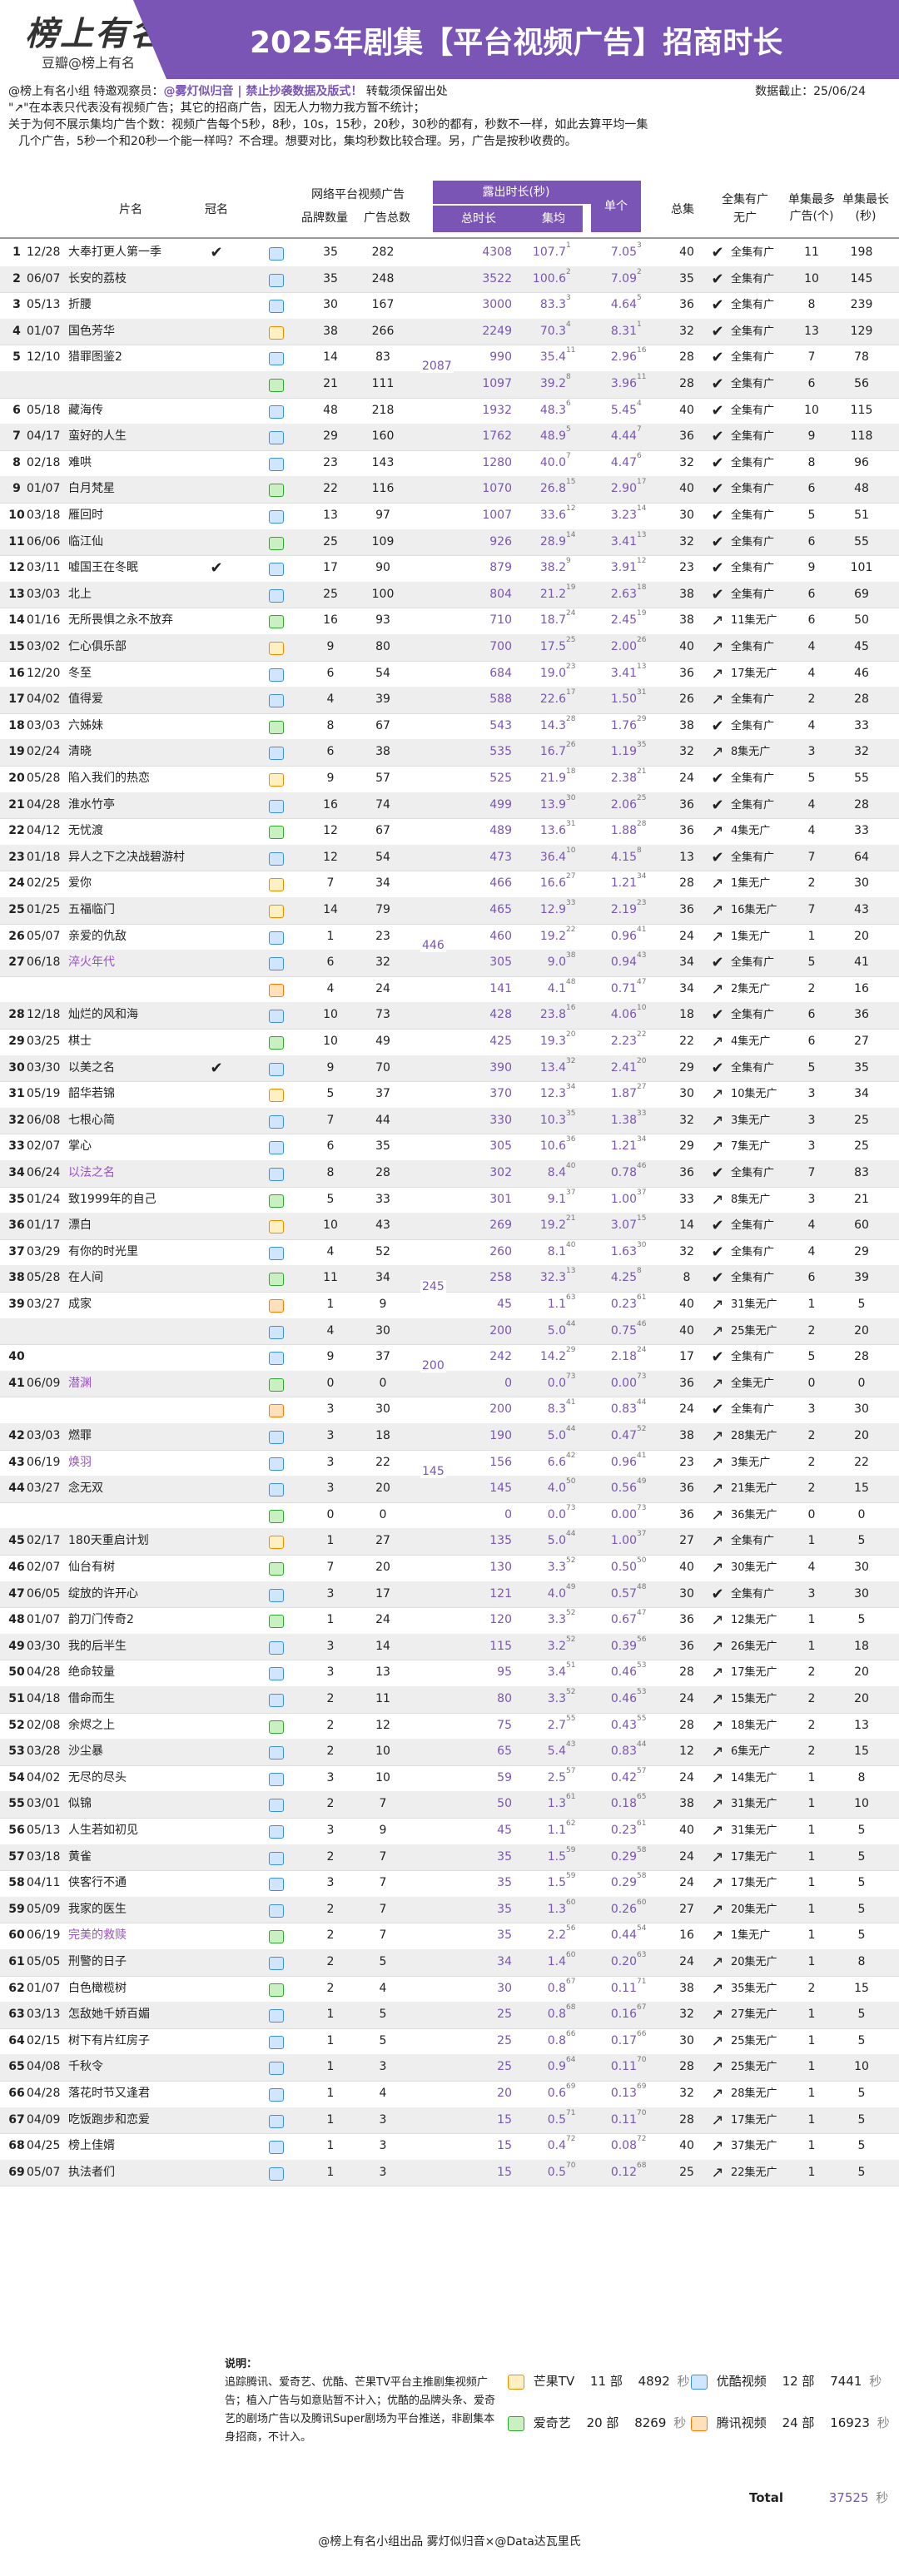 This screenshot has height=2576, width=899. Describe the element at coordinates (754, 1909) in the screenshot. I see `cell-full: 20集无广` at that location.